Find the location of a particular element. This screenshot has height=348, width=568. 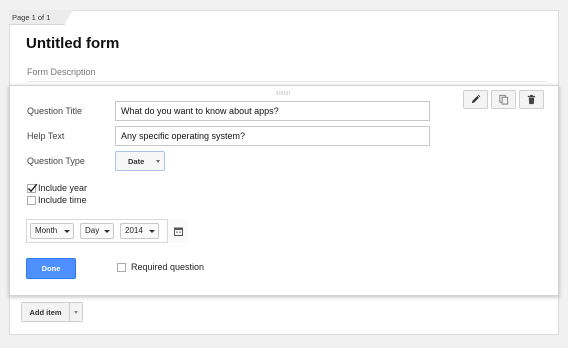

include-year-option: Include year is located at coordinates (57, 188).